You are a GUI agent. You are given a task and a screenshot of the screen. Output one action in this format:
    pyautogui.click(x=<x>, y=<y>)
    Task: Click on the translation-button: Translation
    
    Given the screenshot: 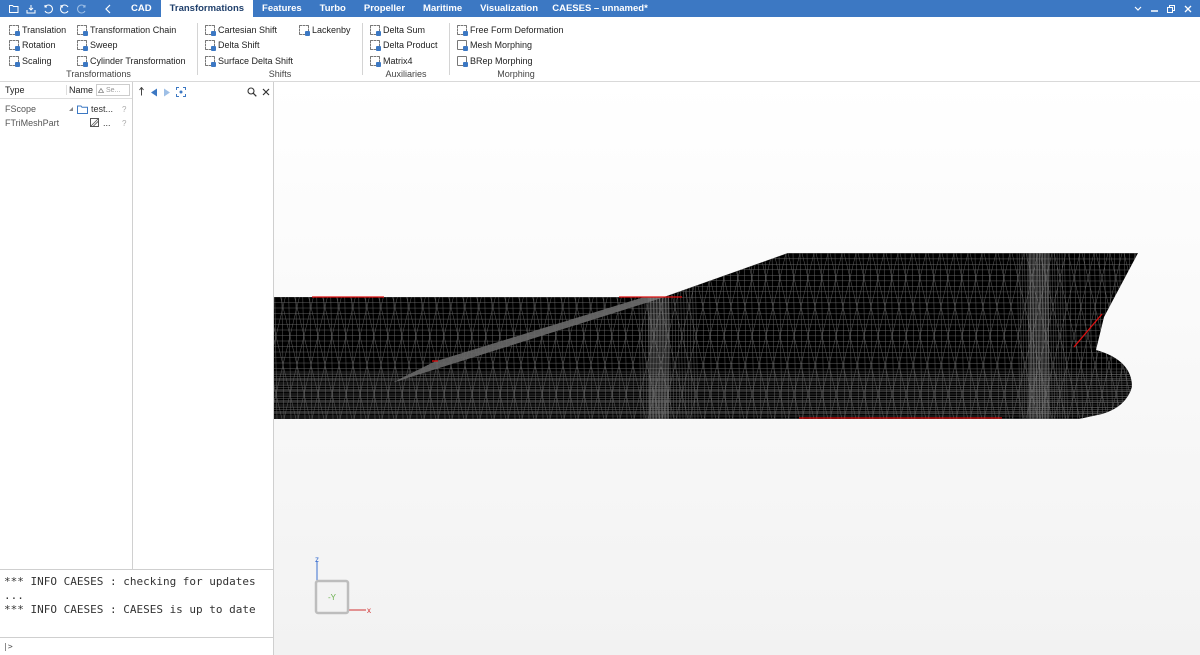 What is the action you would take?
    pyautogui.click(x=37, y=30)
    